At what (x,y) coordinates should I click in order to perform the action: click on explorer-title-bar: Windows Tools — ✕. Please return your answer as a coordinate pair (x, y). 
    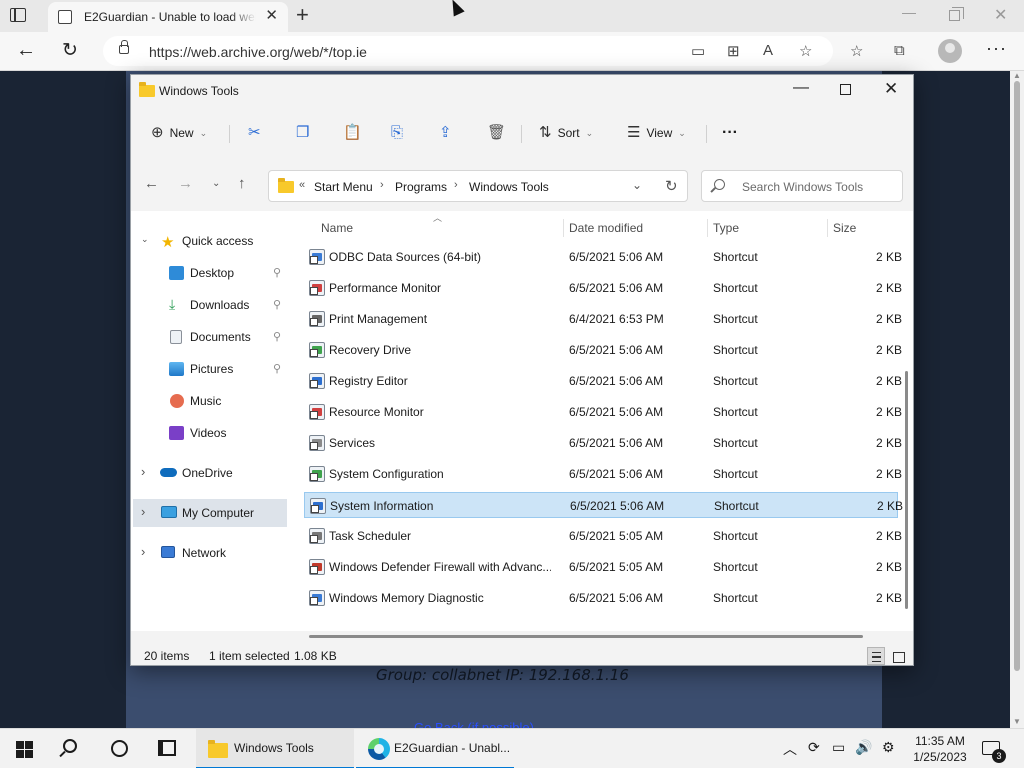
    Looking at the image, I should click on (522, 91).